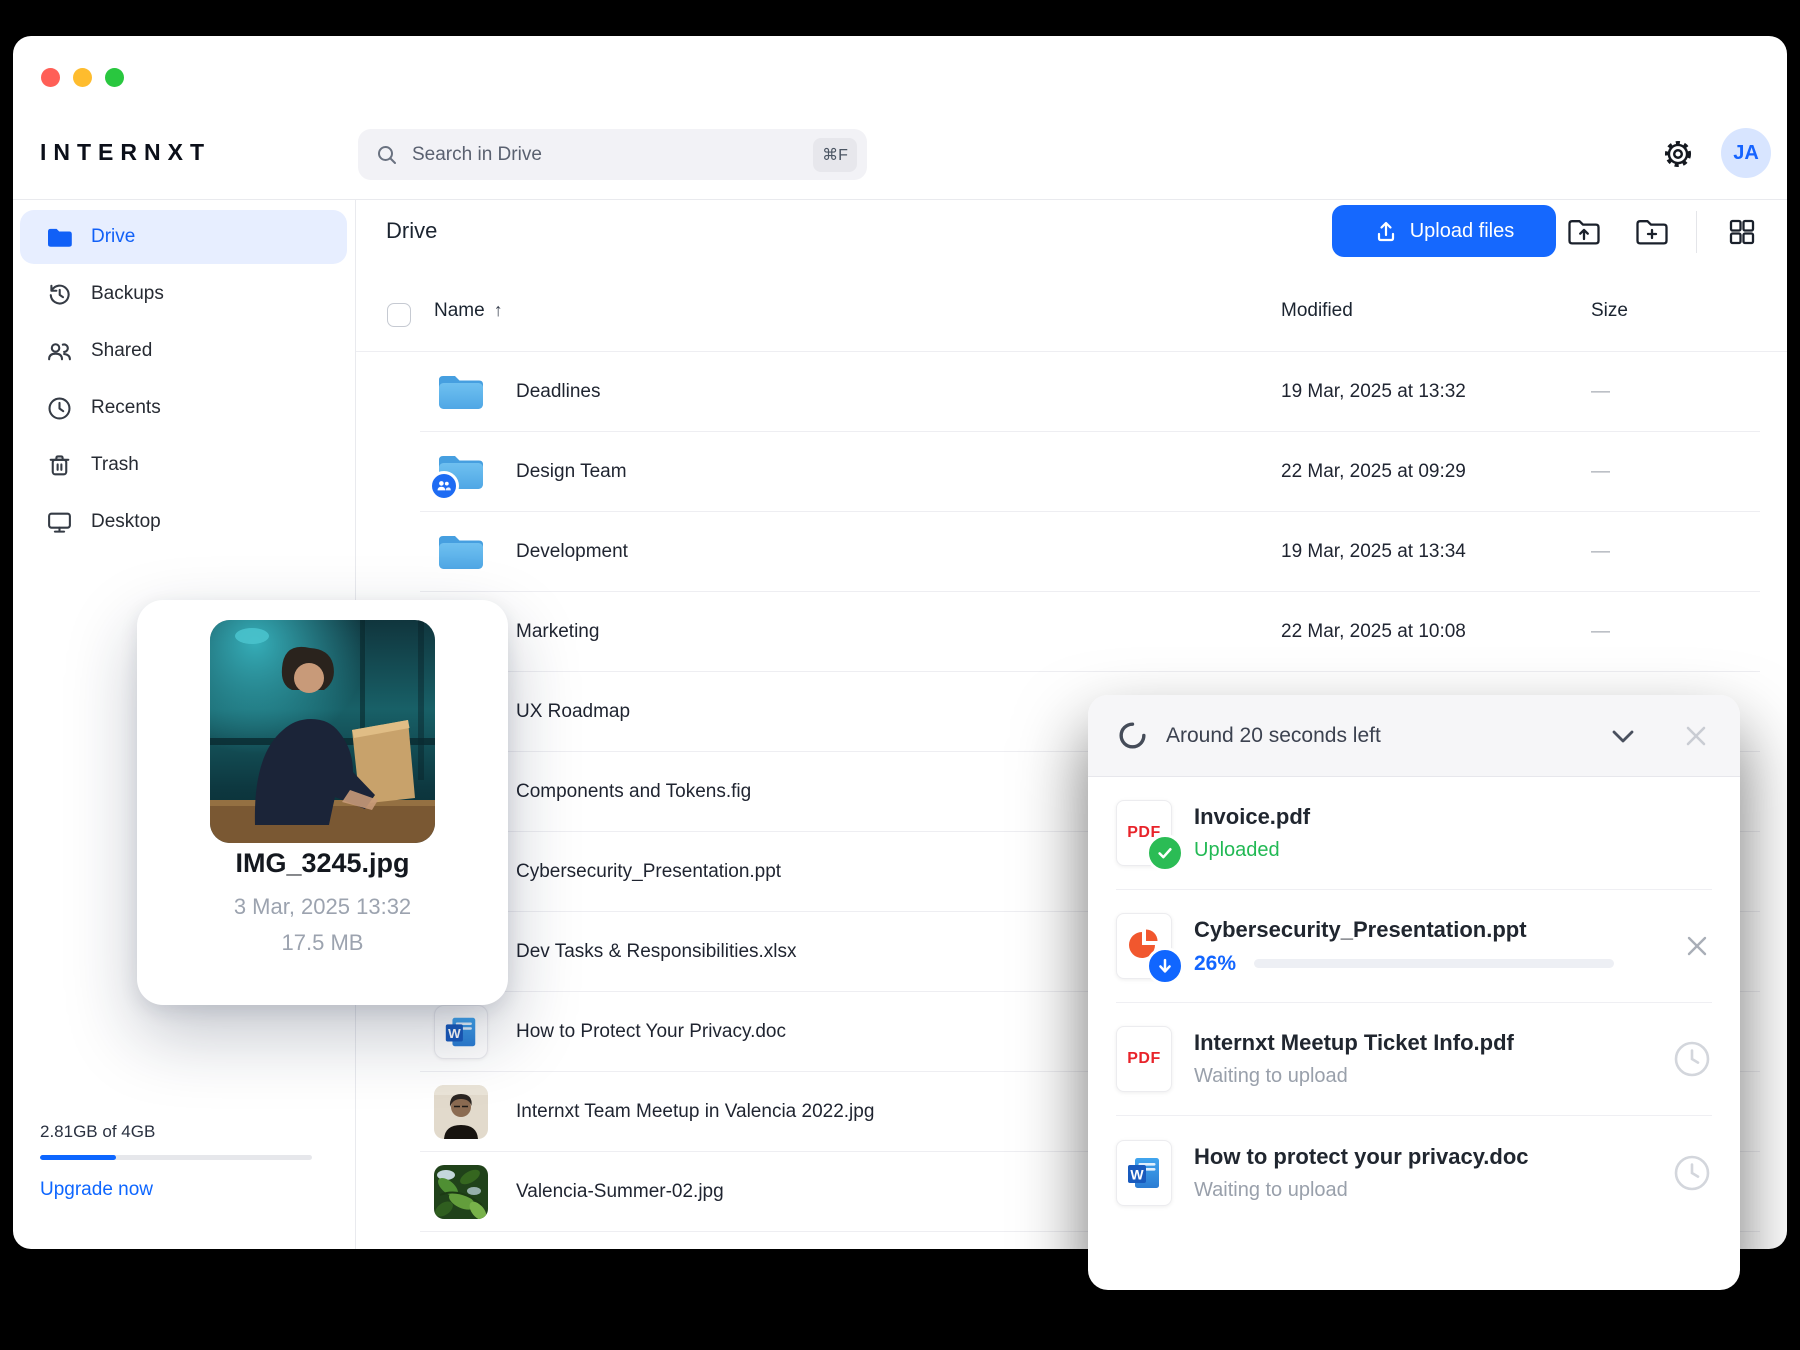 This screenshot has width=1800, height=1350. I want to click on folder-upload-icon, so click(1584, 232).